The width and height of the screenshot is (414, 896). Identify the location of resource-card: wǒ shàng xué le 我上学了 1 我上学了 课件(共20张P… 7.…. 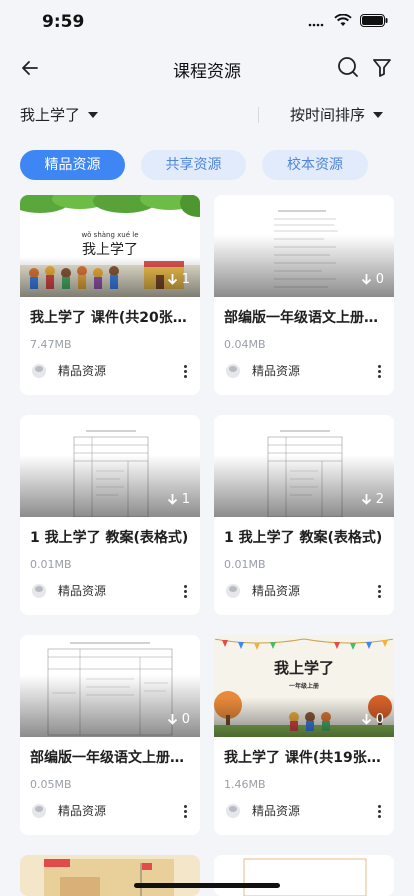
(110, 295).